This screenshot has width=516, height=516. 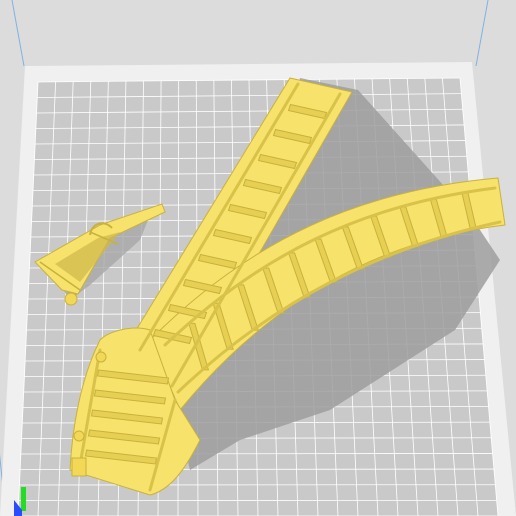 I want to click on axis-y-icon, so click(x=23, y=499).